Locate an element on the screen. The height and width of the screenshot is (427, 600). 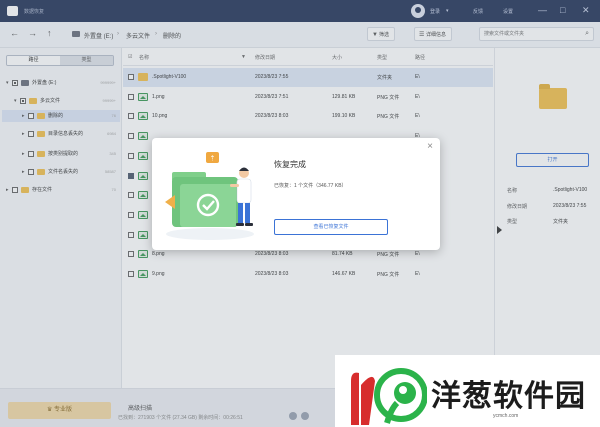
watermark-text: 洋葱软件园 is located at coordinates (508, 396).